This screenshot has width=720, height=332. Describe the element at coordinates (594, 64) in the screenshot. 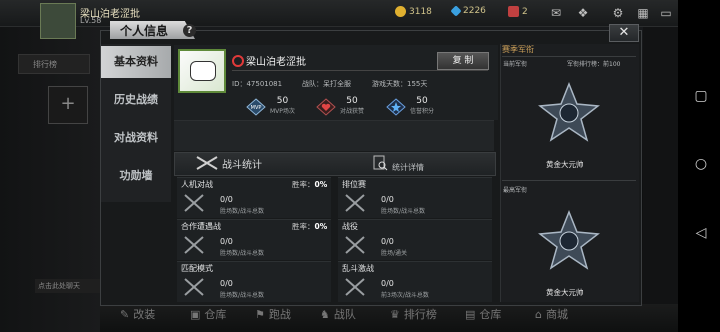

I see `rank-ranking: 军衔排行榜：前100` at that location.